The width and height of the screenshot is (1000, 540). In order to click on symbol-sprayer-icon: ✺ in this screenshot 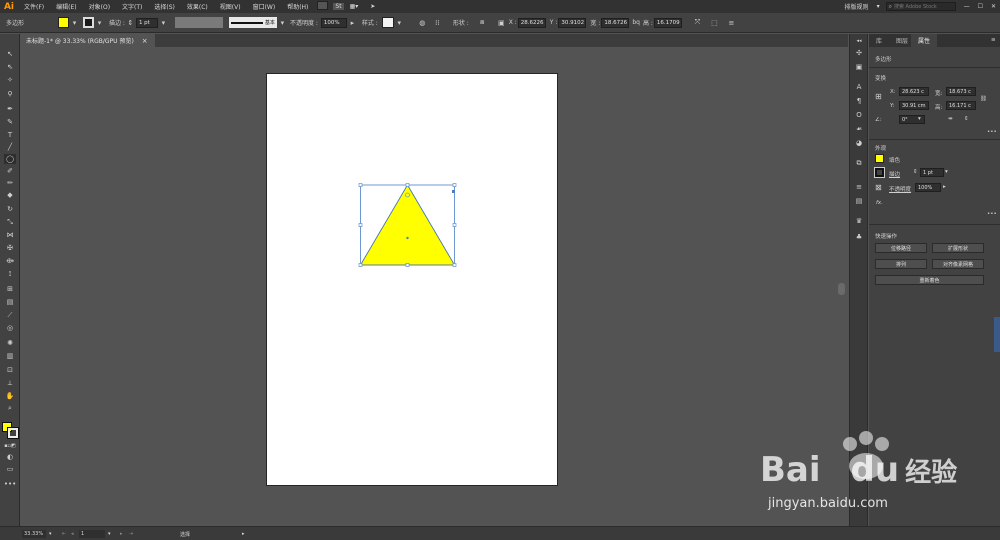, I will do `click(10, 343)`.